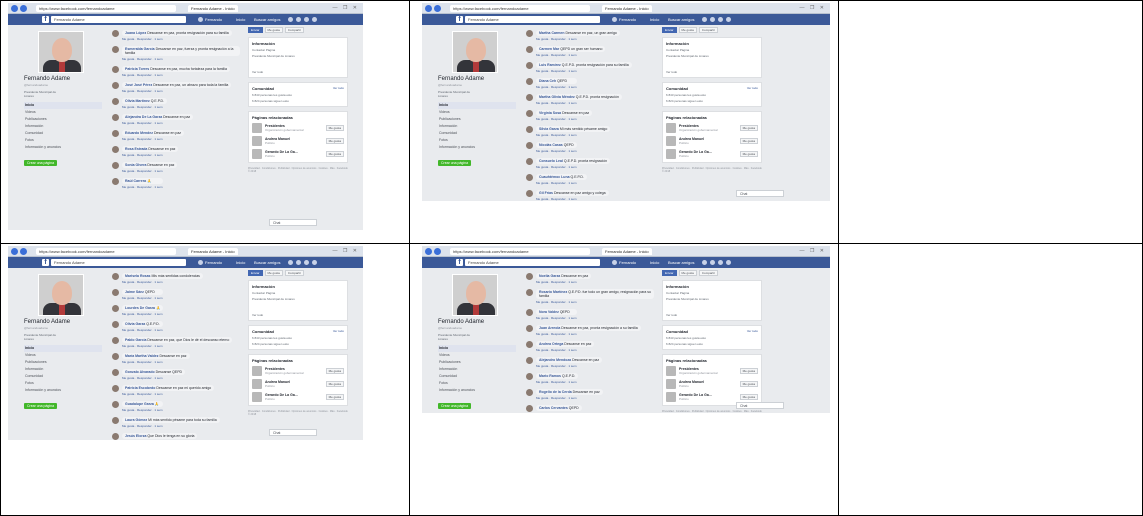 The image size is (1143, 516). Describe the element at coordinates (475, 52) in the screenshot. I see `profile-photo` at that location.